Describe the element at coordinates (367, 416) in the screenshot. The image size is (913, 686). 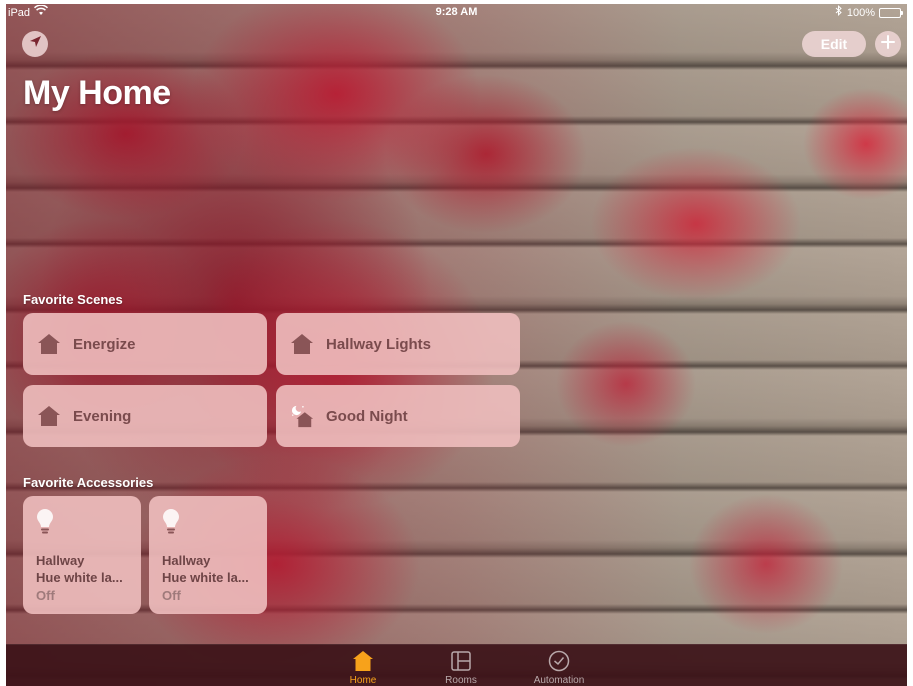
I see `scene-label: Good Night` at that location.